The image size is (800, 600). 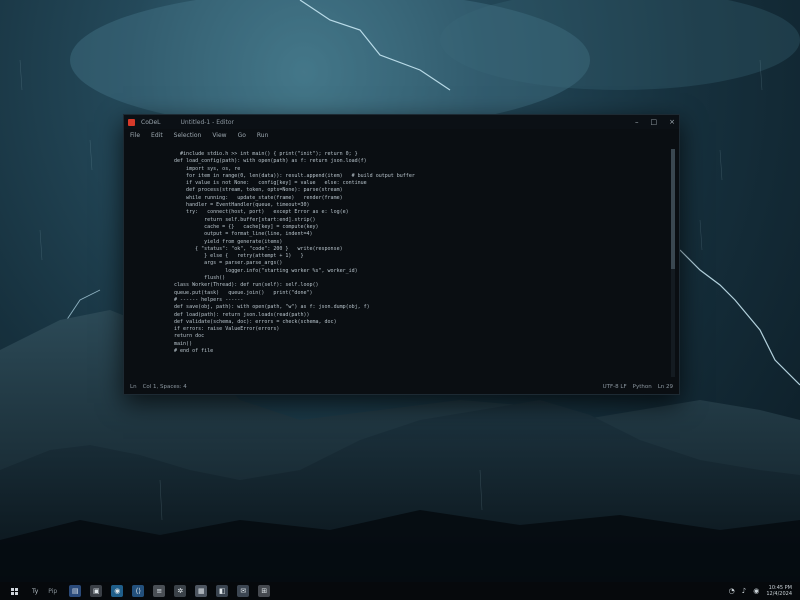 What do you see at coordinates (133, 387) in the screenshot?
I see `status-line: Ln` at bounding box center [133, 387].